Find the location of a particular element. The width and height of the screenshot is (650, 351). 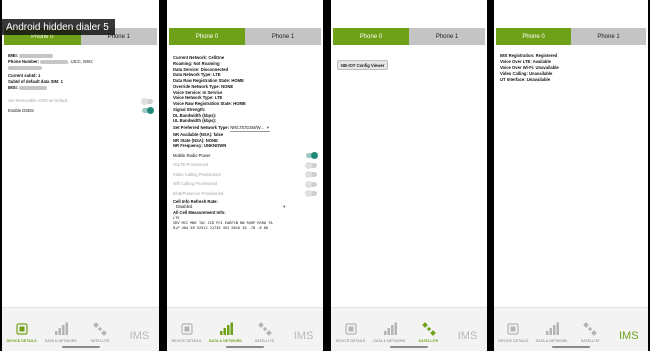

preferred-network-select: NR/LTE/GSM/W... ▼ is located at coordinates (250, 128).